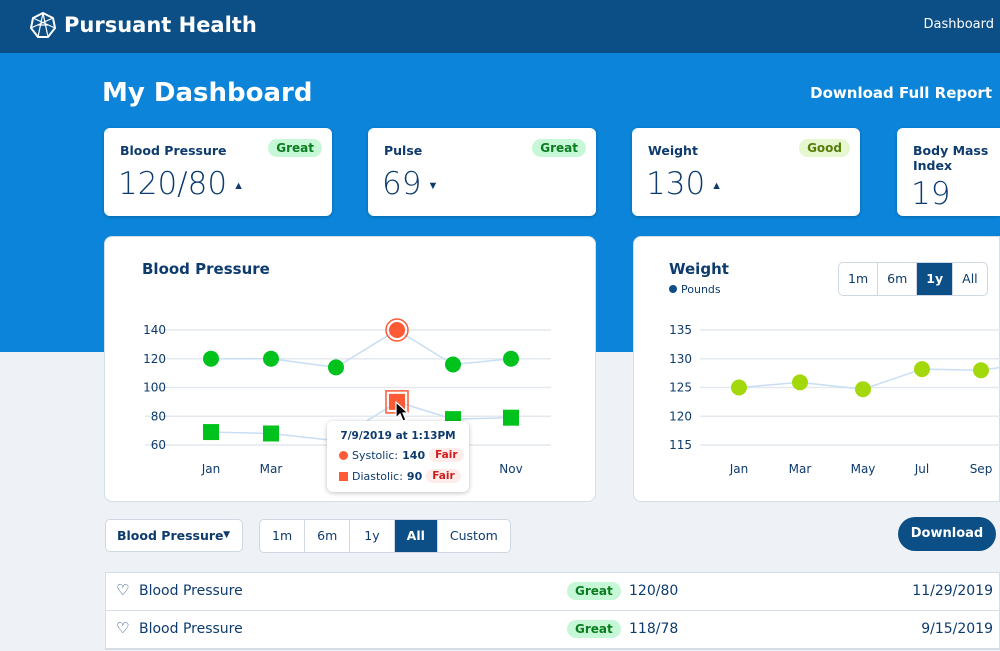 Image resolution: width=1000 pixels, height=651 pixels. What do you see at coordinates (552, 630) in the screenshot?
I see `list-item: ♡ Blood Pressure Great 118/78 9/15/2019` at bounding box center [552, 630].